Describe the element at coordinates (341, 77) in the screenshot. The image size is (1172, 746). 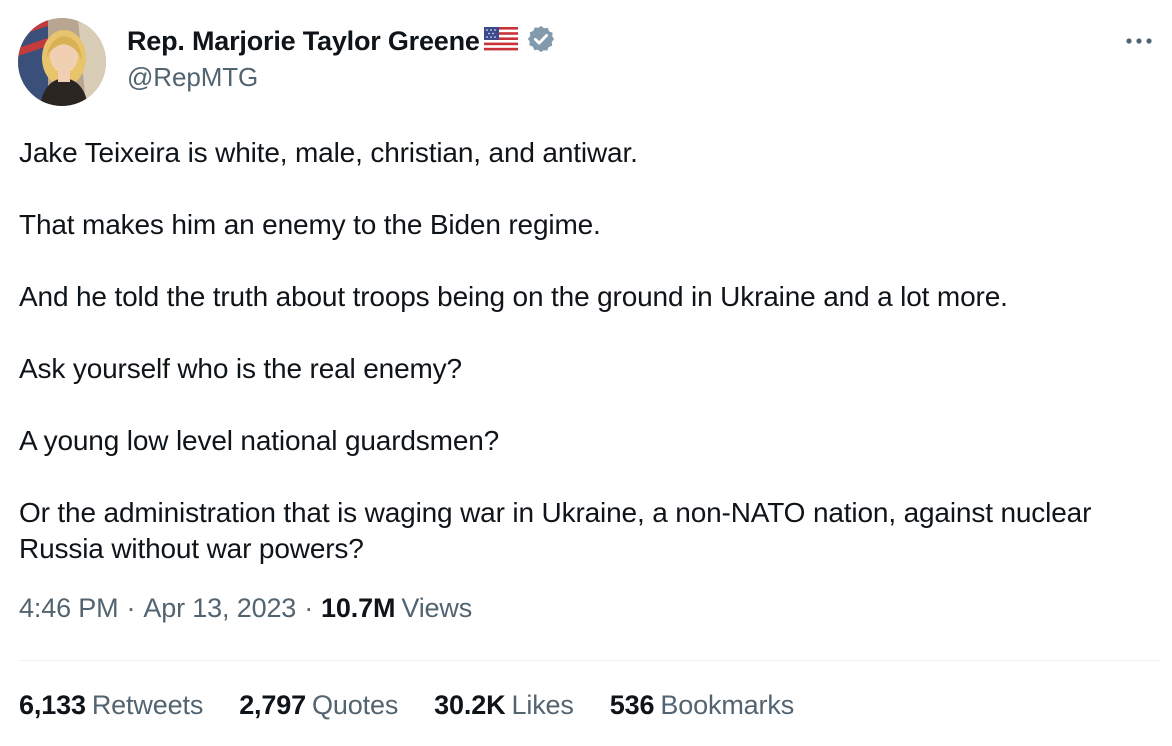
I see `author-handle: @RepMTG` at that location.